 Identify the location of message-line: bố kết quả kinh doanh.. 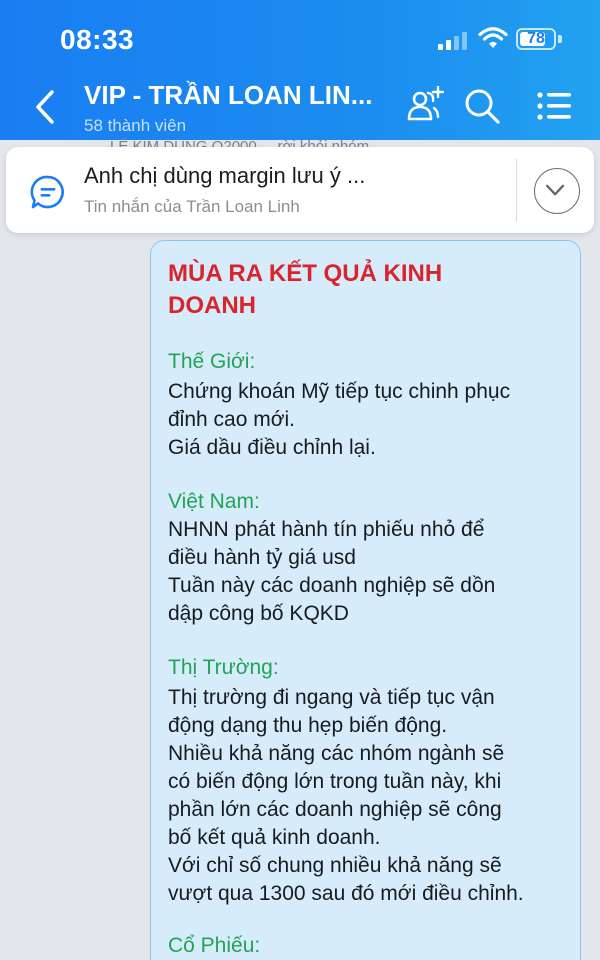
(274, 837).